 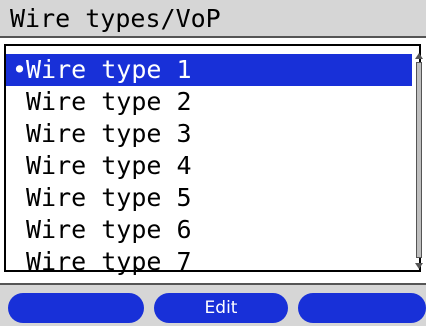 What do you see at coordinates (76, 308) in the screenshot?
I see `softkey-left-button` at bounding box center [76, 308].